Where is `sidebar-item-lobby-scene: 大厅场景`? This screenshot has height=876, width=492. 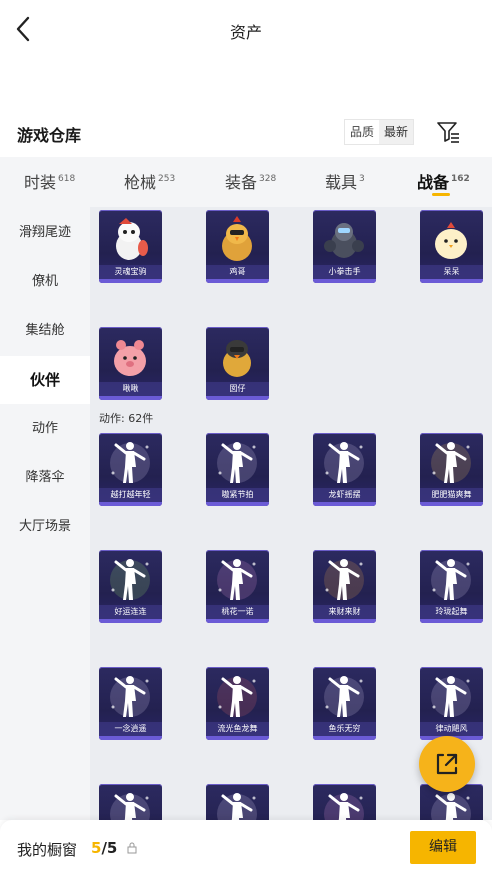 sidebar-item-lobby-scene: 大厅场景 is located at coordinates (45, 527).